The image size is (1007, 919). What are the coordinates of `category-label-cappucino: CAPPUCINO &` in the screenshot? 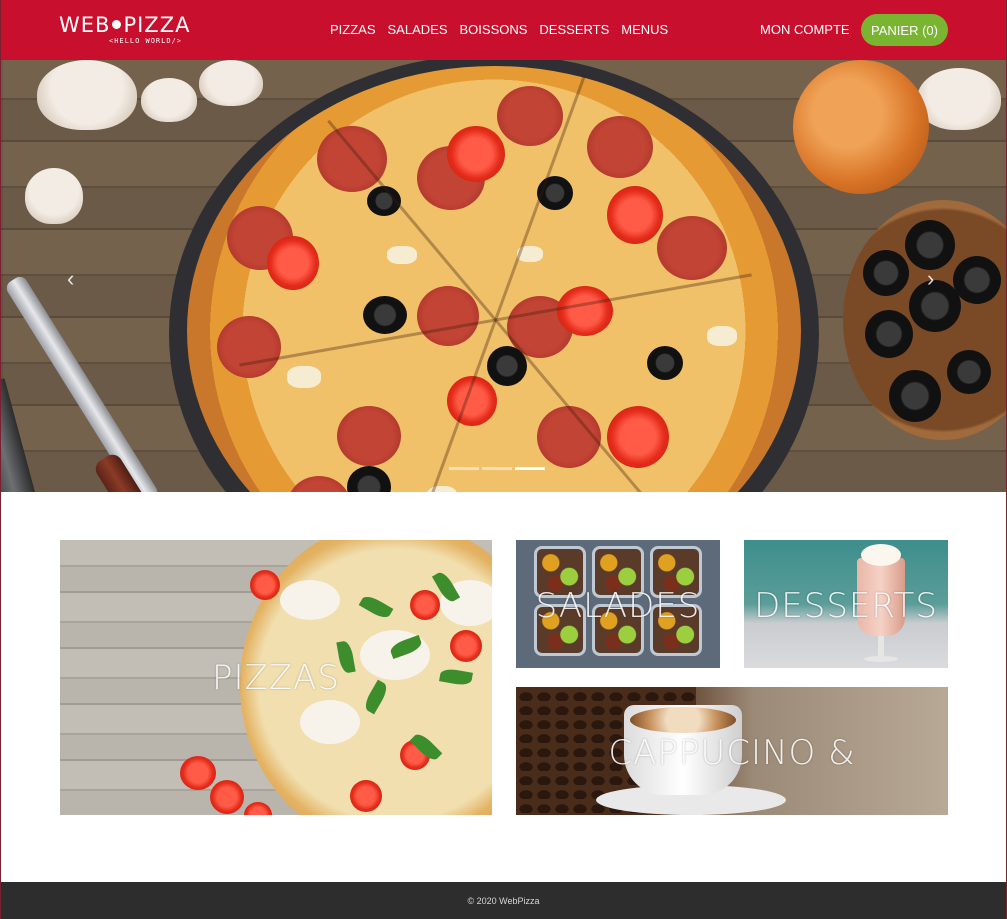 It's located at (732, 753).